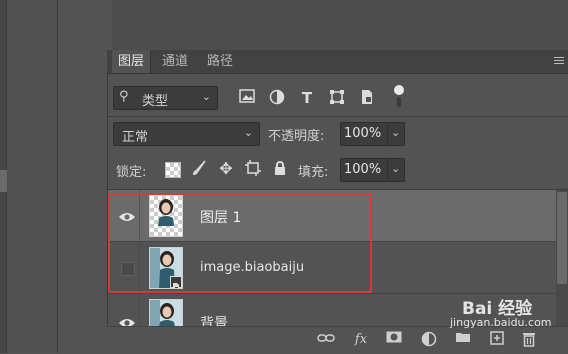 This screenshot has width=568, height=354. Describe the element at coordinates (338, 116) in the screenshot. I see `divider` at that location.